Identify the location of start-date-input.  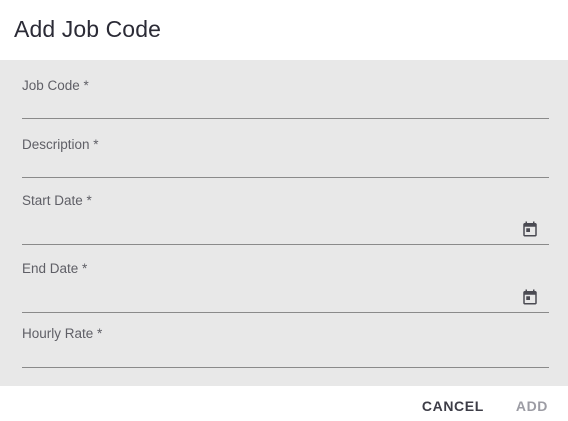
(285, 233).